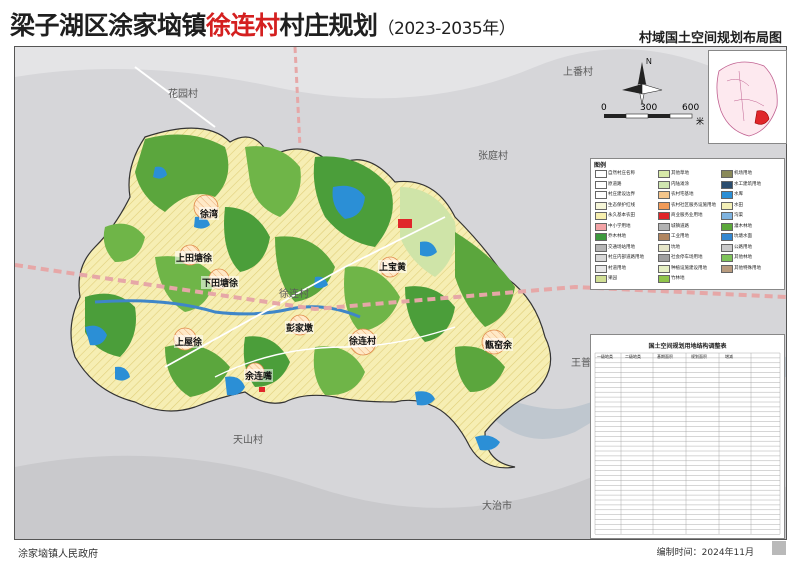 The image size is (800, 566). Describe the element at coordinates (300, 327) in the screenshot. I see `place-label-pengjiadun: 彭家墩` at that location.